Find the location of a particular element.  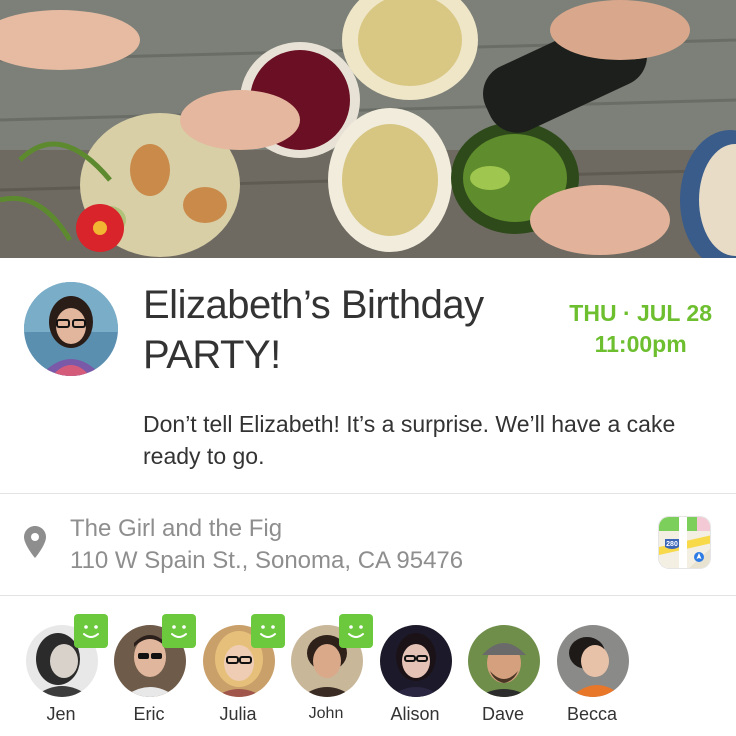

event-title: Elizabeth’s Birthday PARTY! is located at coordinates (313, 330).